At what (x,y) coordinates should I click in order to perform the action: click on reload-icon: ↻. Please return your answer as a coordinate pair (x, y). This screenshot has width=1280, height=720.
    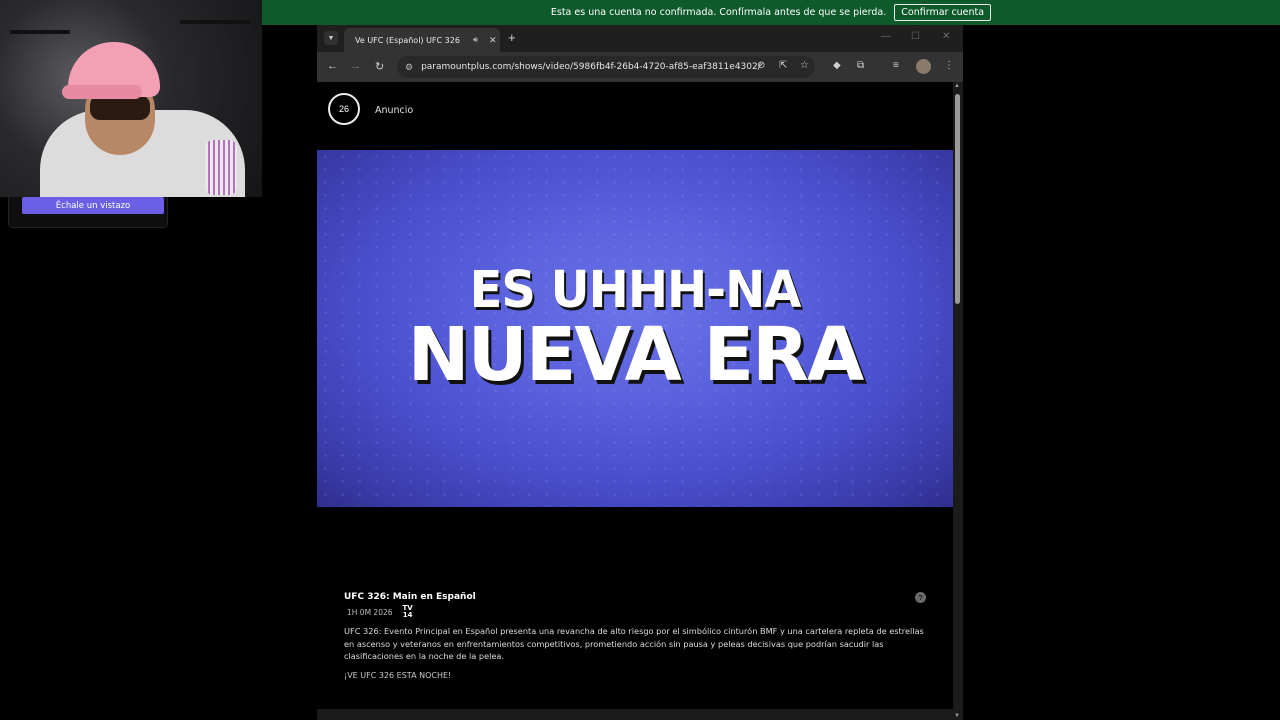
    Looking at the image, I should click on (379, 66).